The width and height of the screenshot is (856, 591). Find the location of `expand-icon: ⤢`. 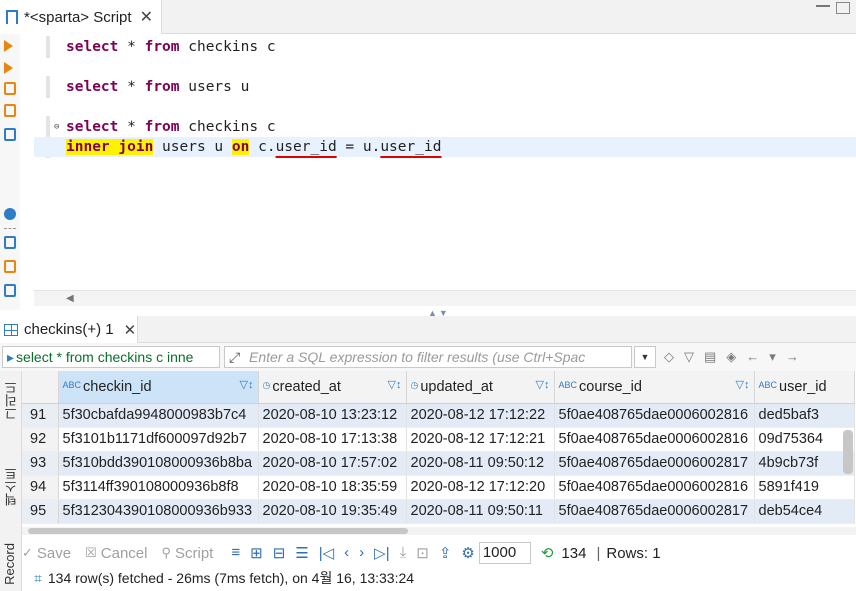

expand-icon: ⤢ is located at coordinates (234, 357).